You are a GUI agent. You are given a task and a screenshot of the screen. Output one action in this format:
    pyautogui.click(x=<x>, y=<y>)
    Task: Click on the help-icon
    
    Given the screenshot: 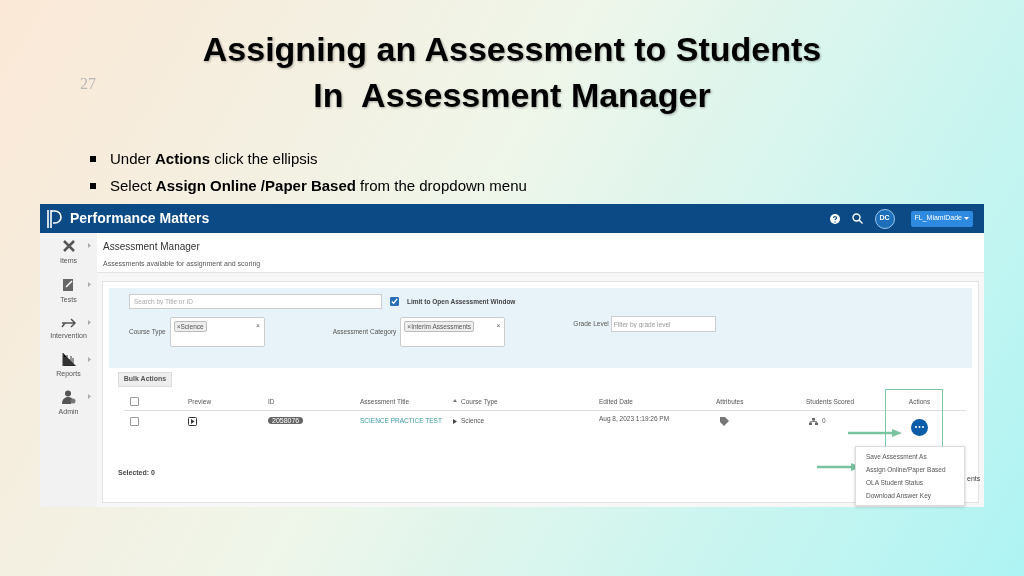 What is the action you would take?
    pyautogui.click(x=834, y=218)
    